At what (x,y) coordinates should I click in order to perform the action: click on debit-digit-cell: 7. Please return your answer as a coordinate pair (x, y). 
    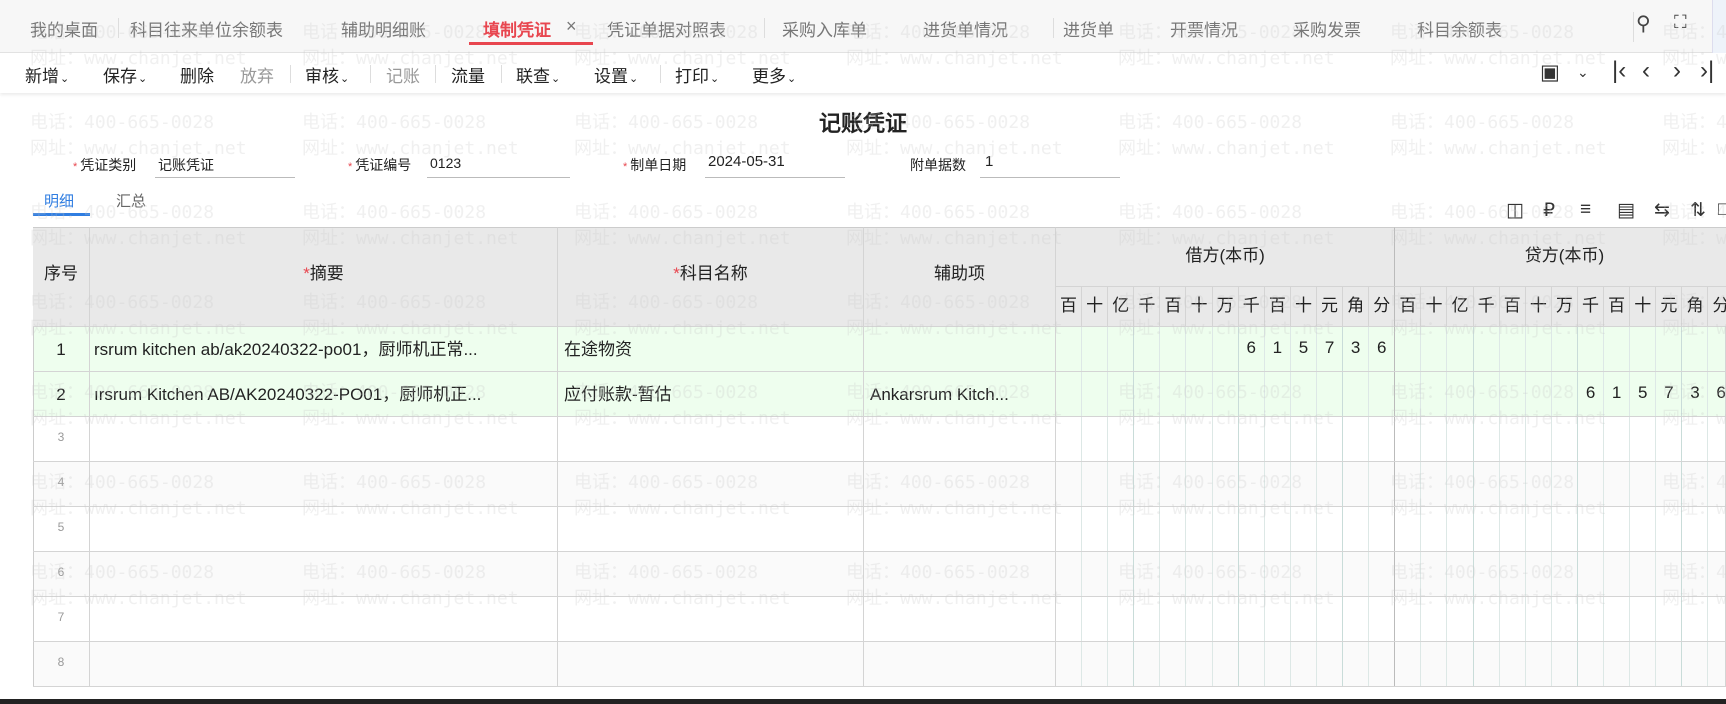
    Looking at the image, I should click on (1330, 349).